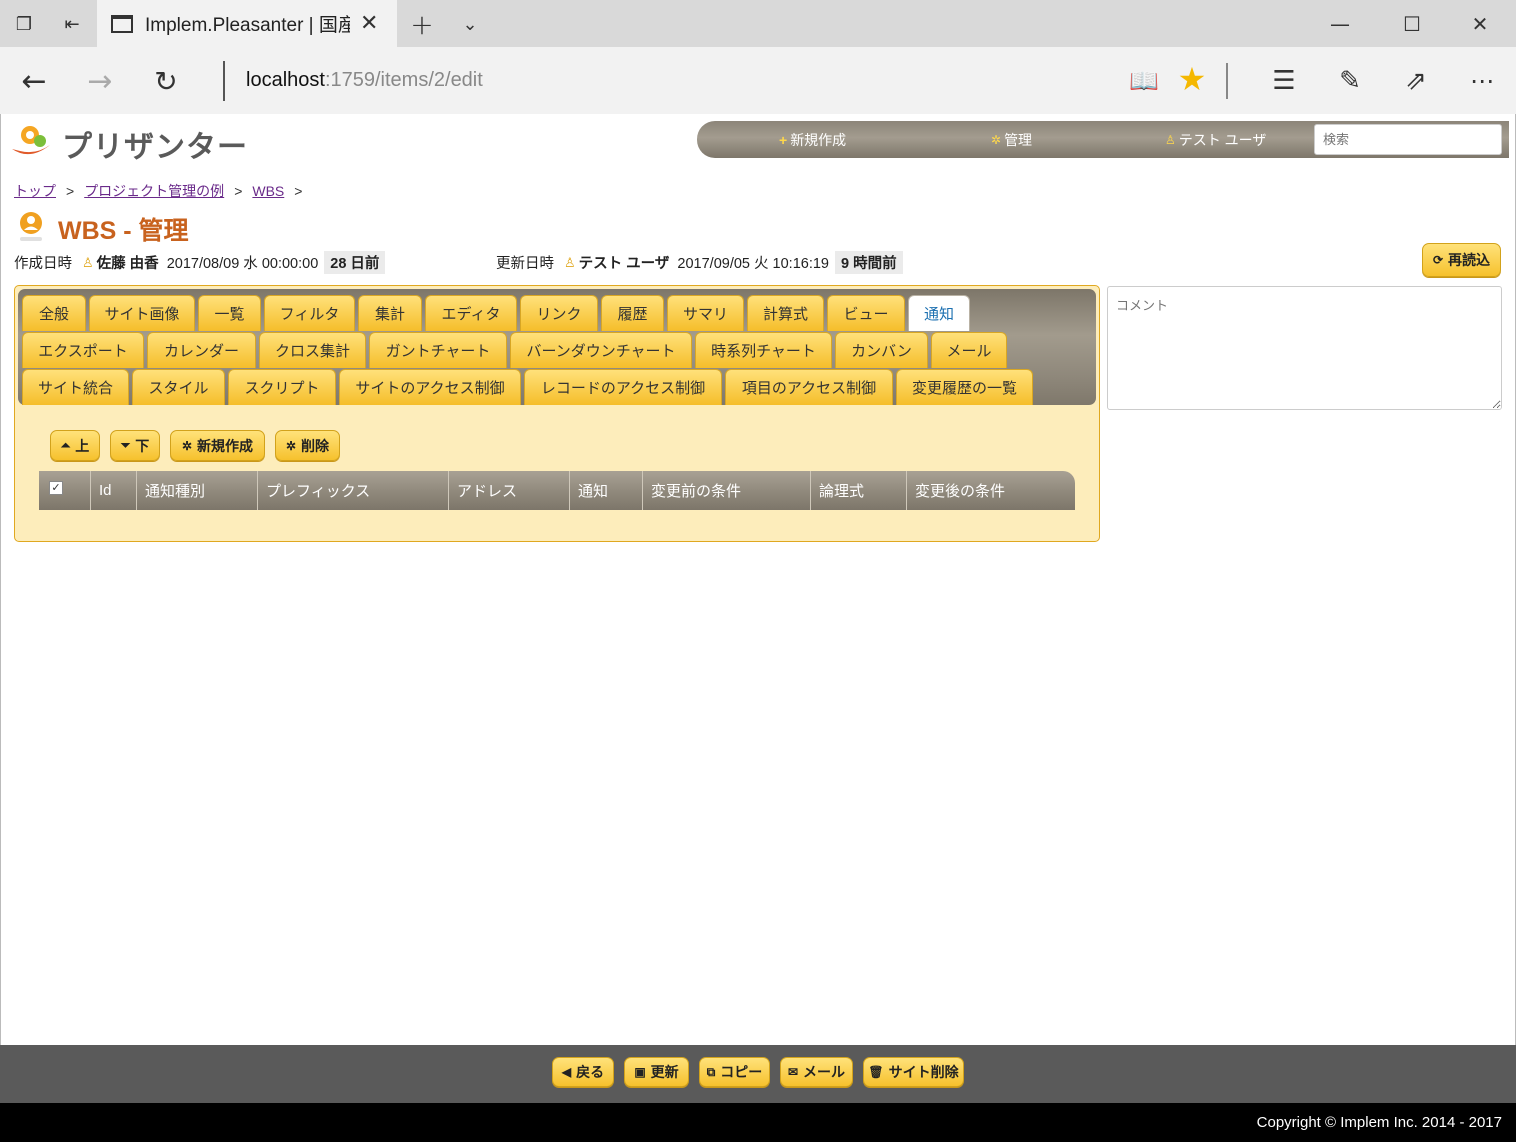 The height and width of the screenshot is (1142, 1516). What do you see at coordinates (809, 387) in the screenshot?
I see `tab-column-access: 項目のアクセス制御` at bounding box center [809, 387].